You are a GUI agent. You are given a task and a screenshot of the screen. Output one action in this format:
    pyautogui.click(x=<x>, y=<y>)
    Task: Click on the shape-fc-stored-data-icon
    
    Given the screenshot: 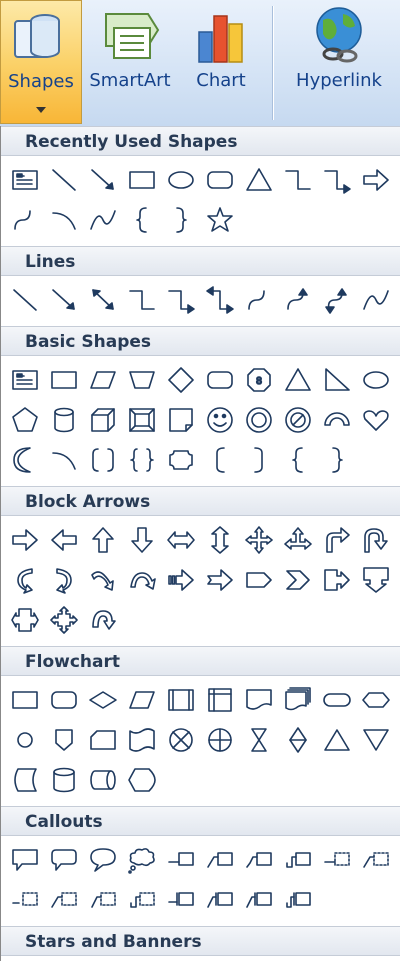 What is the action you would take?
    pyautogui.click(x=24, y=780)
    